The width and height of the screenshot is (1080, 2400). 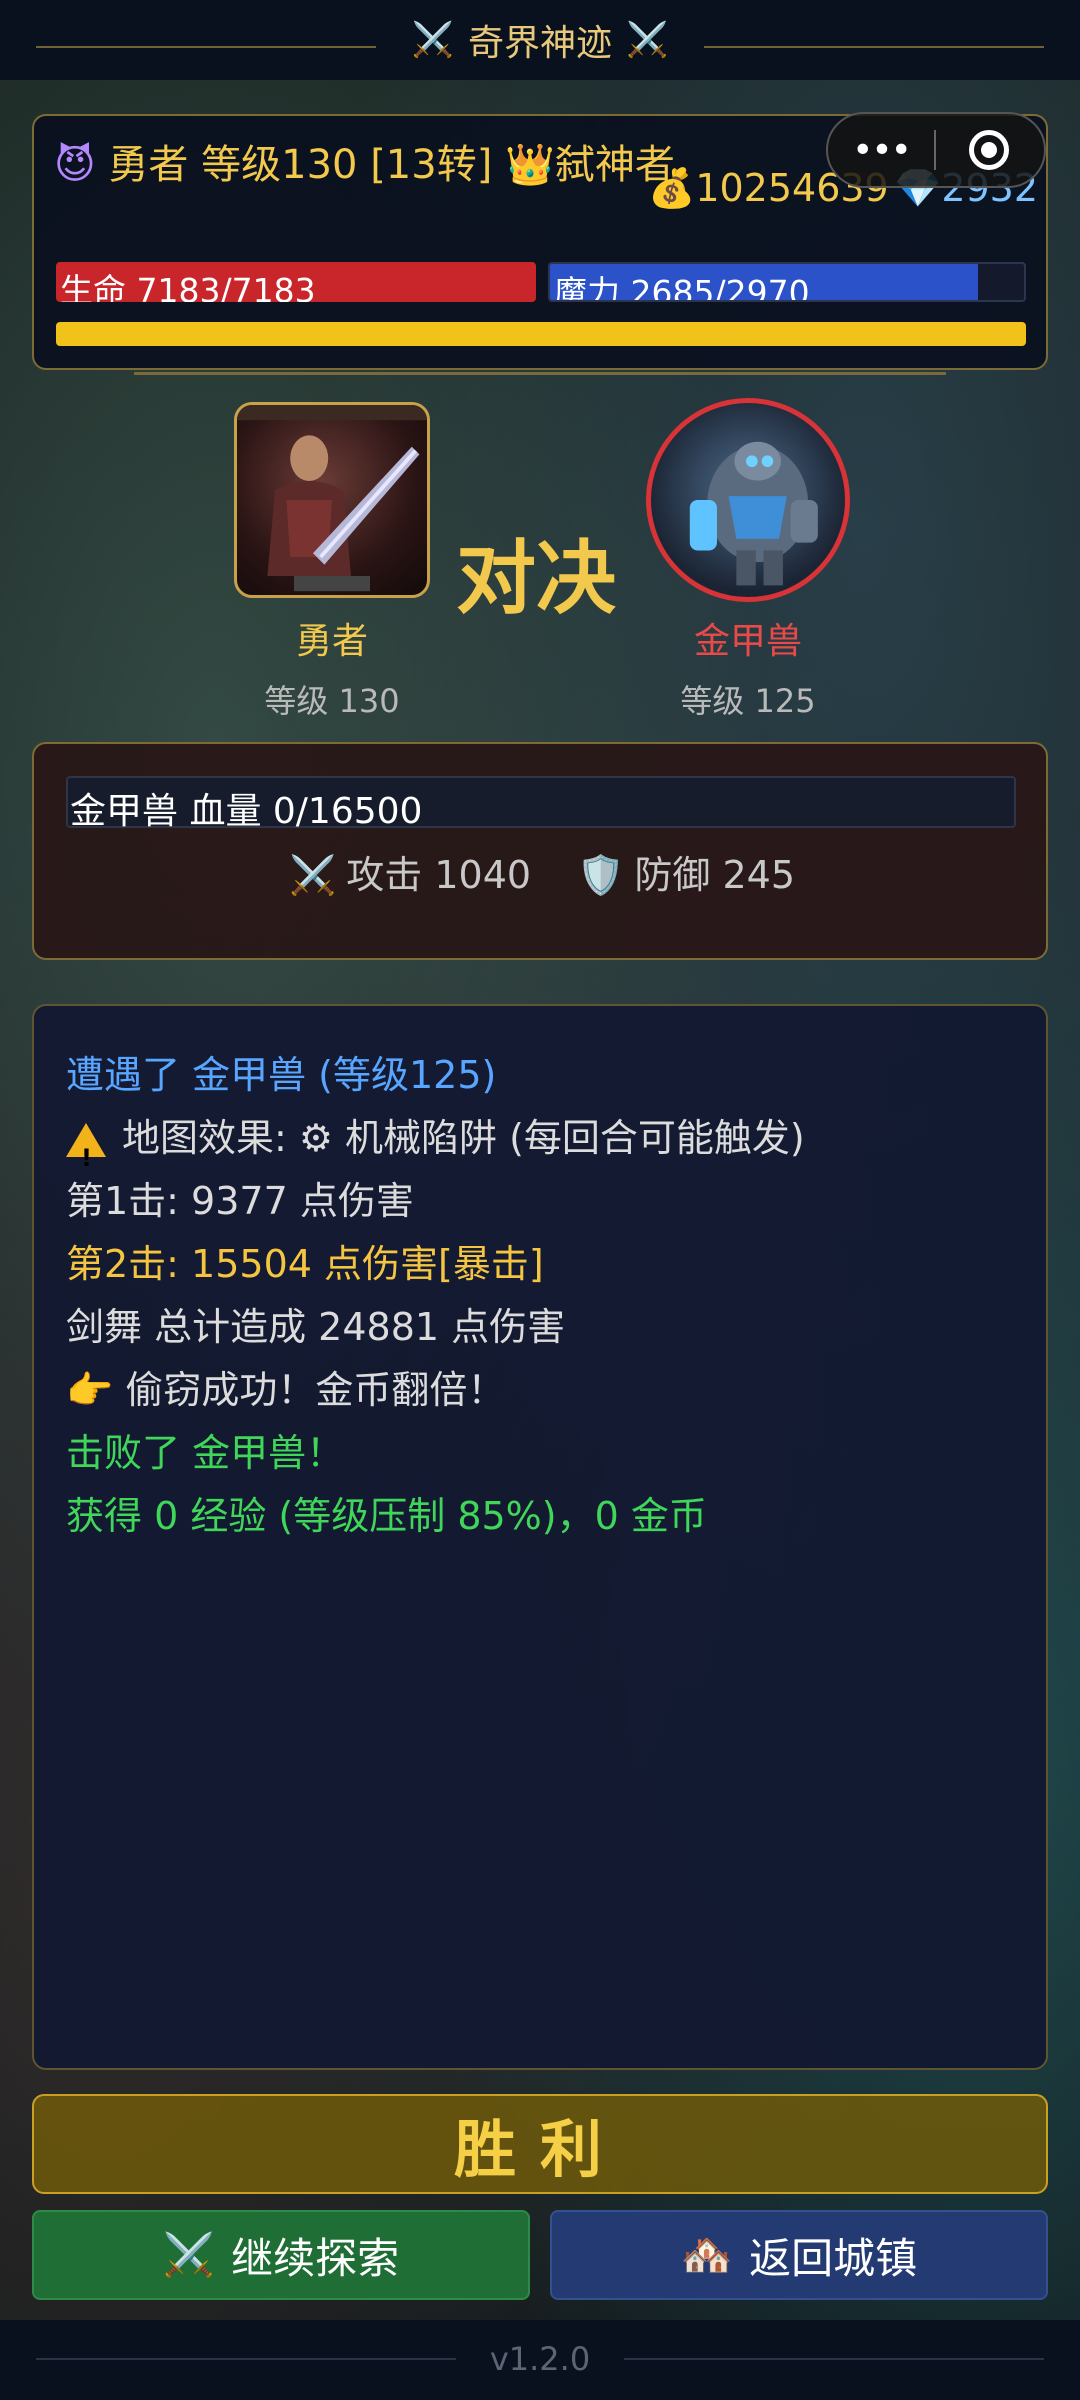 What do you see at coordinates (748, 500) in the screenshot?
I see `monster-avatar` at bounding box center [748, 500].